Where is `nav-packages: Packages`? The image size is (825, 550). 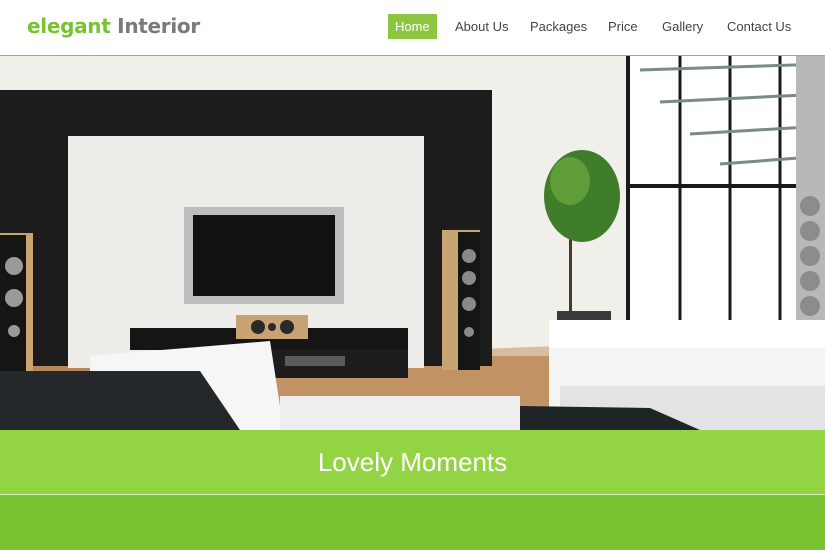 nav-packages: Packages is located at coordinates (558, 26).